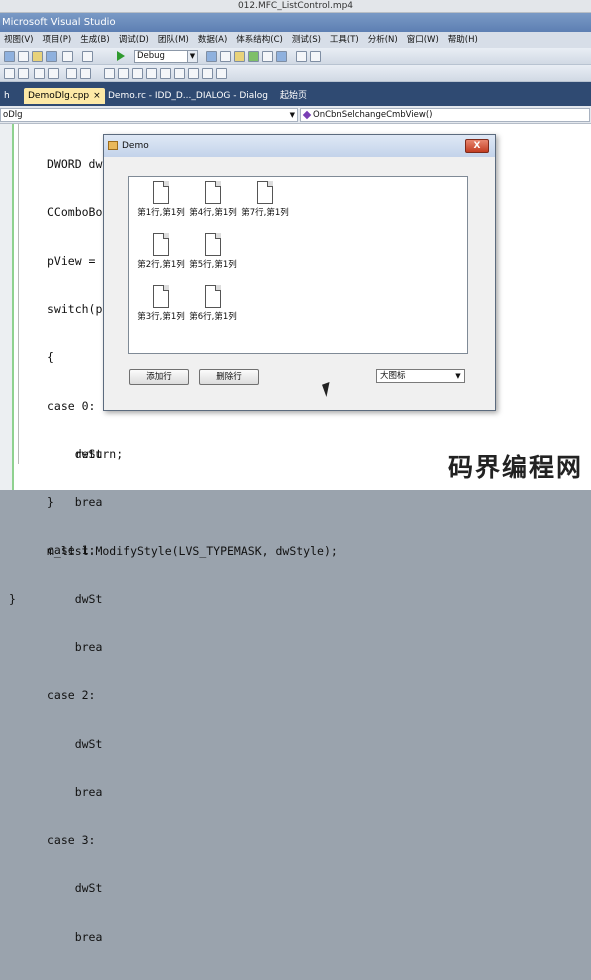 Image resolution: width=591 pixels, height=980 pixels. I want to click on bookmark-icon, so click(109, 73).